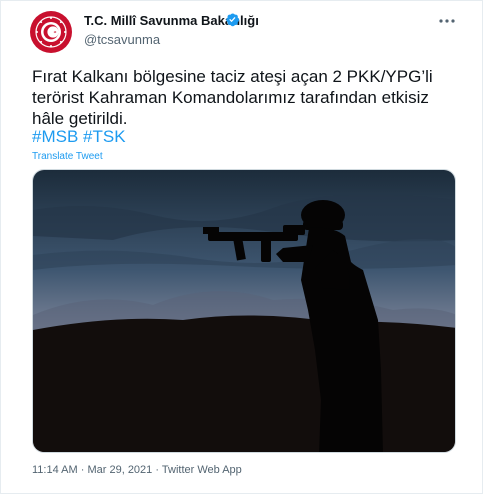 The height and width of the screenshot is (494, 483). What do you see at coordinates (122, 39) in the screenshot?
I see `handle: @tcsavunma` at bounding box center [122, 39].